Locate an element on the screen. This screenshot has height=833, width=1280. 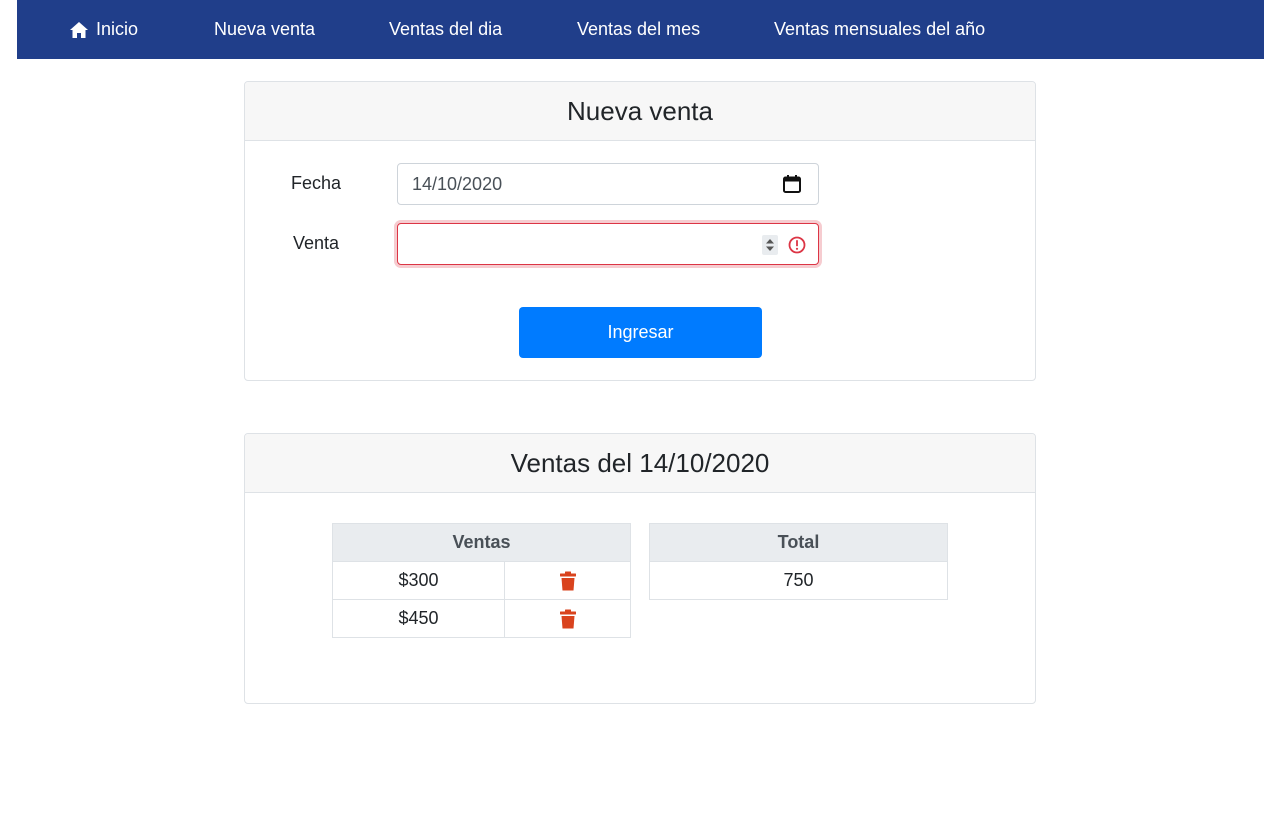
calendar-icon is located at coordinates (792, 184).